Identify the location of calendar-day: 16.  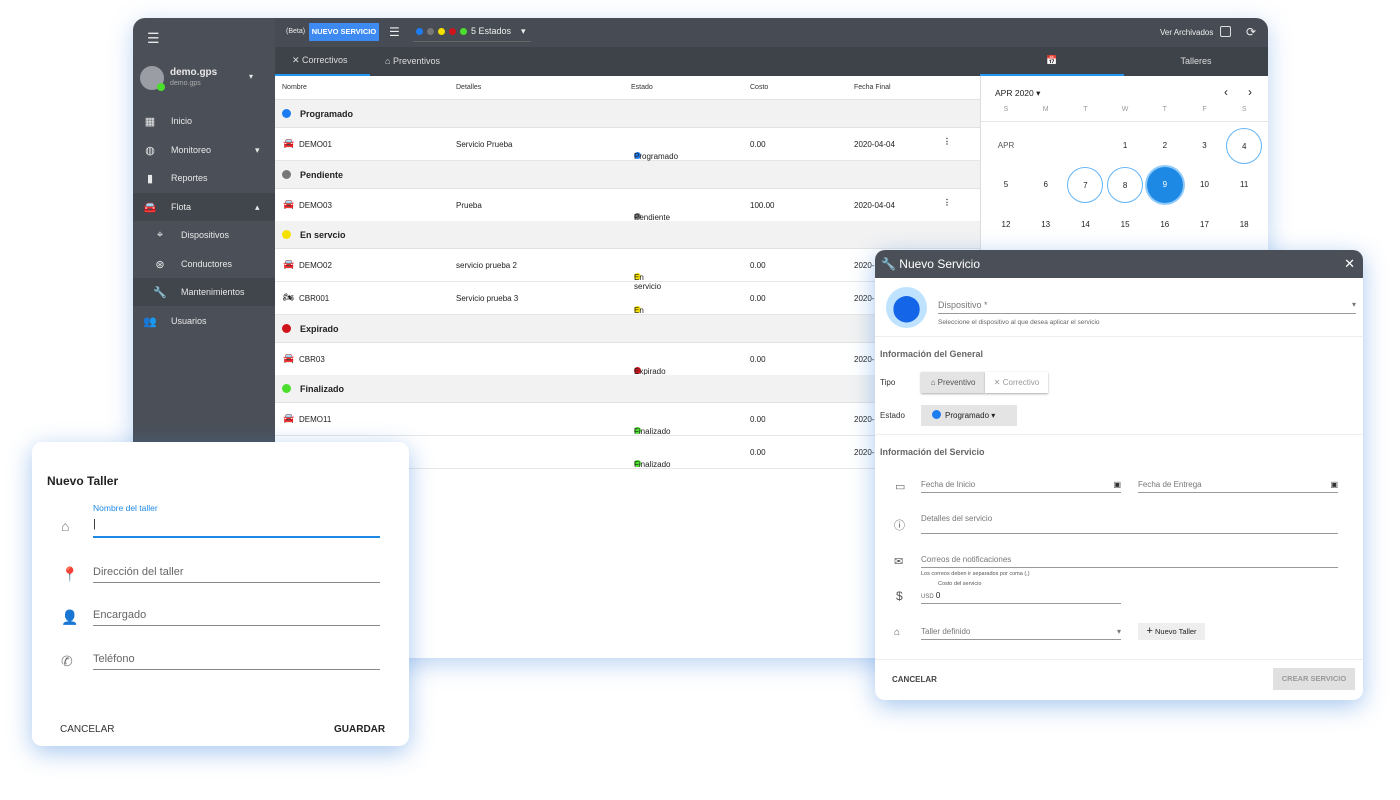
(1165, 225).